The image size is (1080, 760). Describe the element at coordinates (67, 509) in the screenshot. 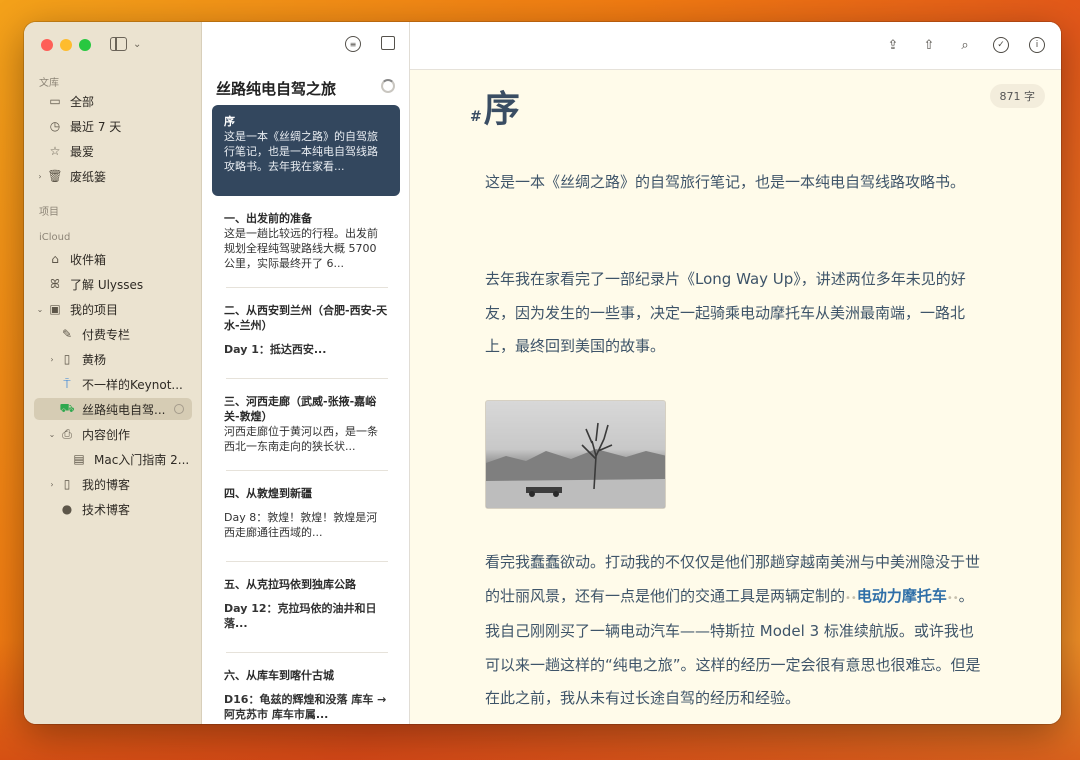

I see `github-icon: ●` at that location.